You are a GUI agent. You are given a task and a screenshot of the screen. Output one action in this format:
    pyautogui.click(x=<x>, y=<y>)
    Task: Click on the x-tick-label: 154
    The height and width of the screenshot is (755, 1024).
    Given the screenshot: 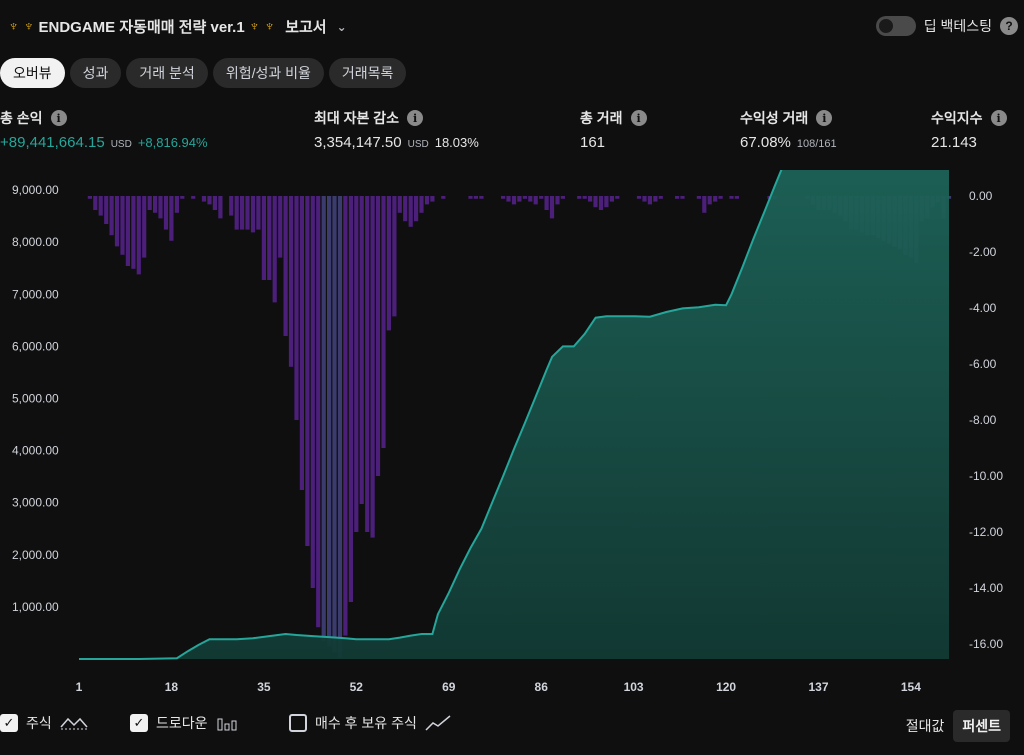 What is the action you would take?
    pyautogui.click(x=911, y=687)
    